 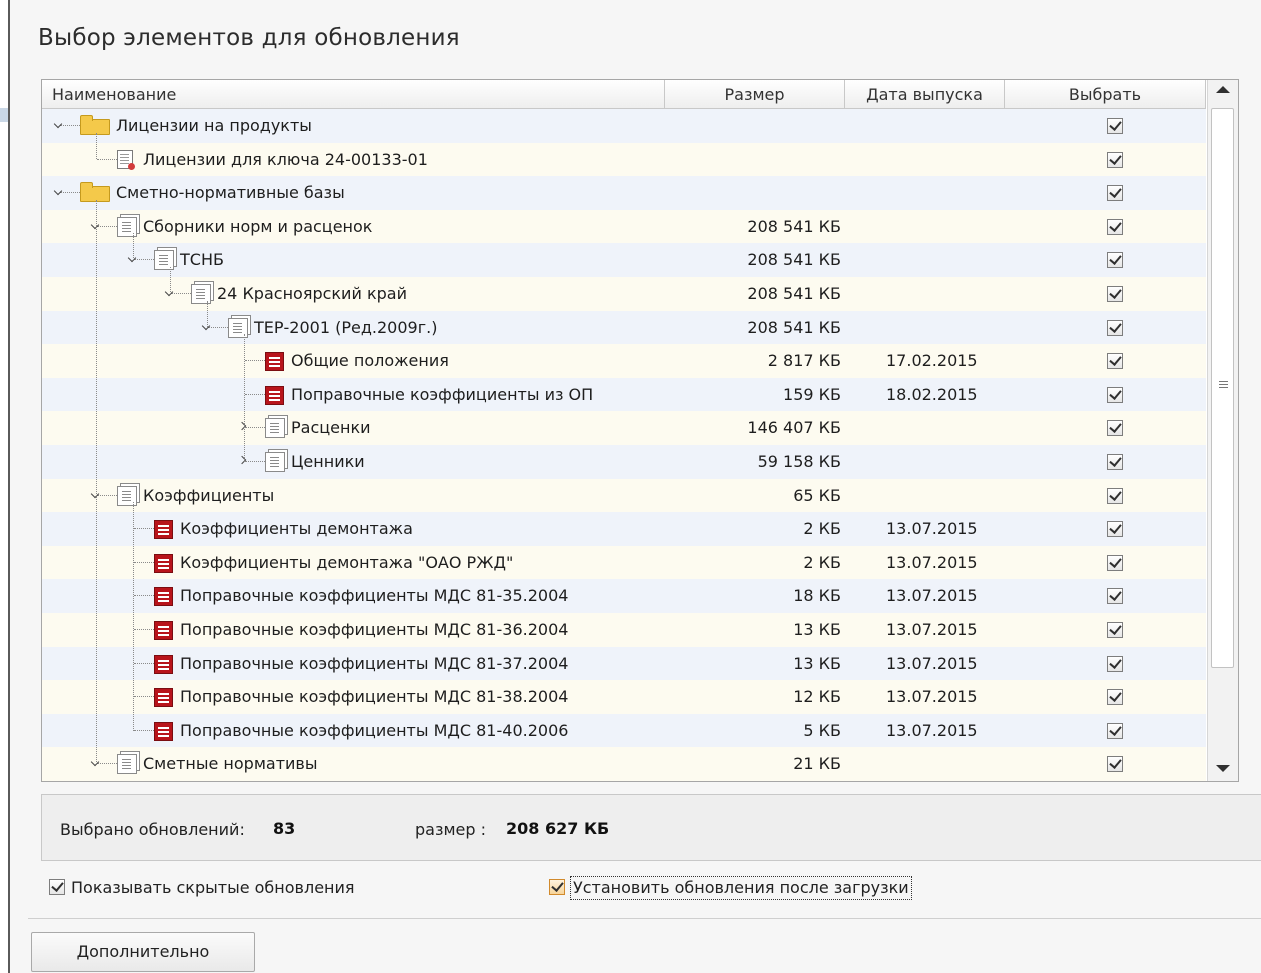 I want to click on tree-row: Сборники норм и расценок 208 541 КБ, so click(x=624, y=226).